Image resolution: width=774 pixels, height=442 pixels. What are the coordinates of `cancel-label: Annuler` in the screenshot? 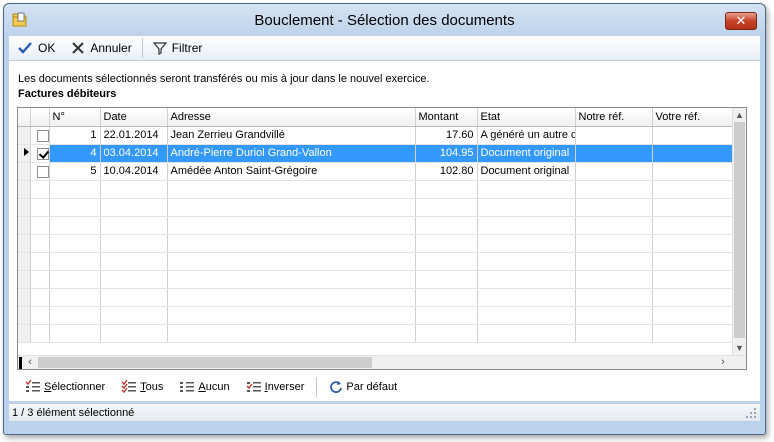 It's located at (111, 48).